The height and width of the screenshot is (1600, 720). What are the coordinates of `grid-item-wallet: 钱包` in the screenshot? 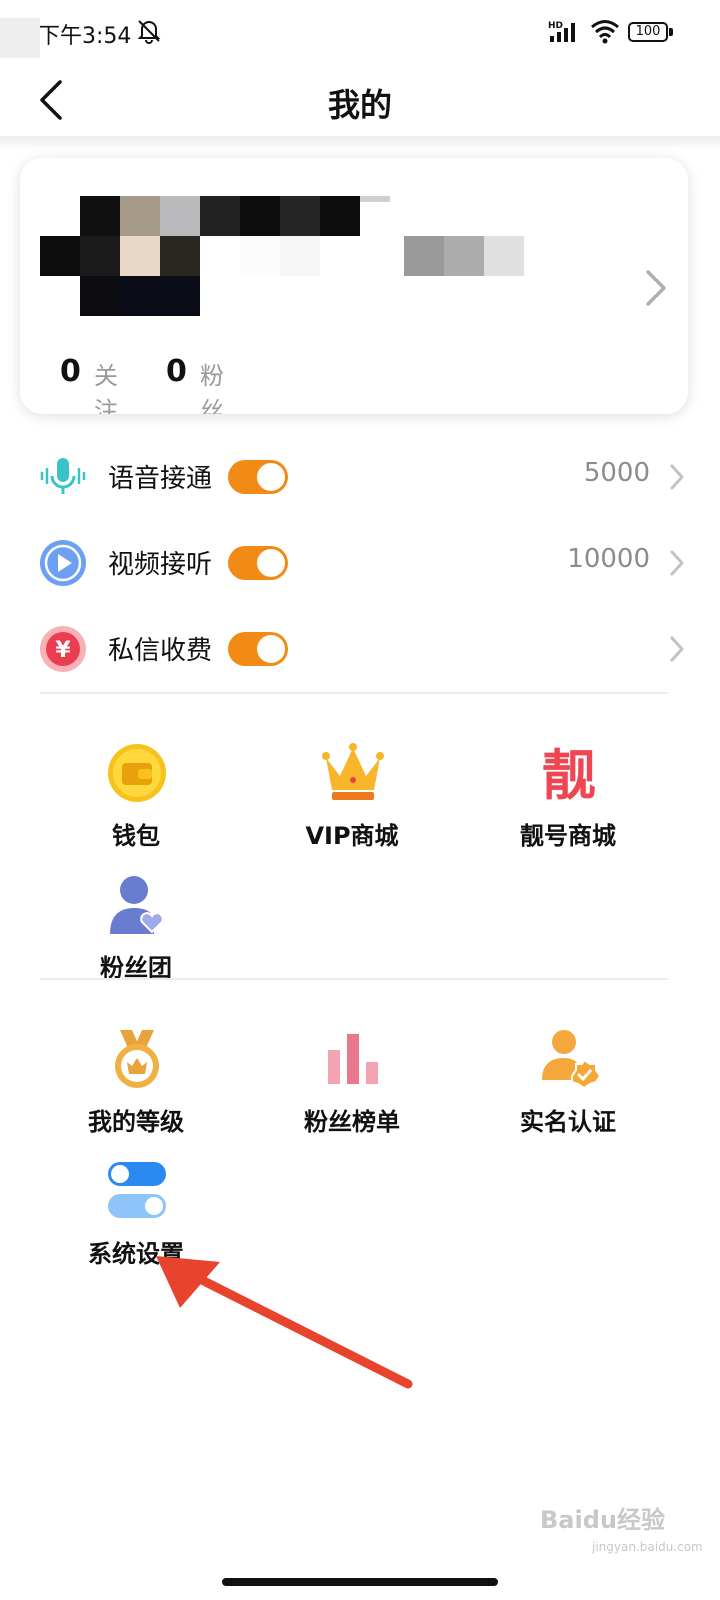 It's located at (136, 802).